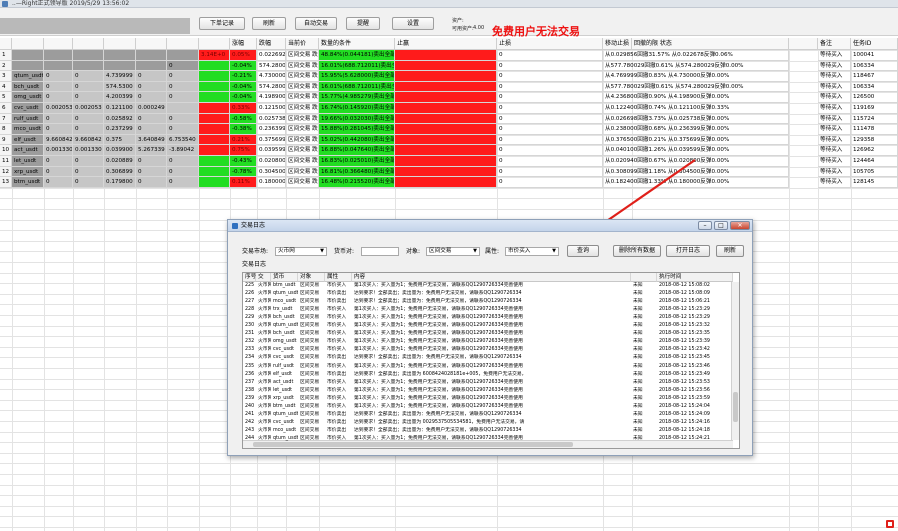 The height and width of the screenshot is (531, 898). Describe the element at coordinates (6, 66) in the screenshot. I see `row-number: 2` at that location.